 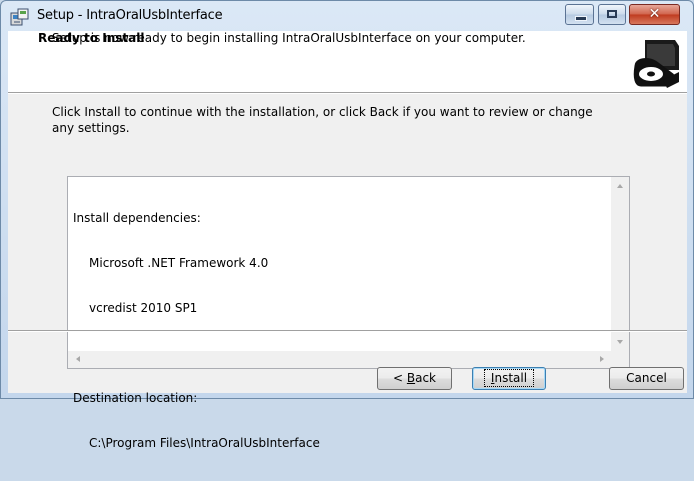 I want to click on maximize-icon, so click(x=612, y=14).